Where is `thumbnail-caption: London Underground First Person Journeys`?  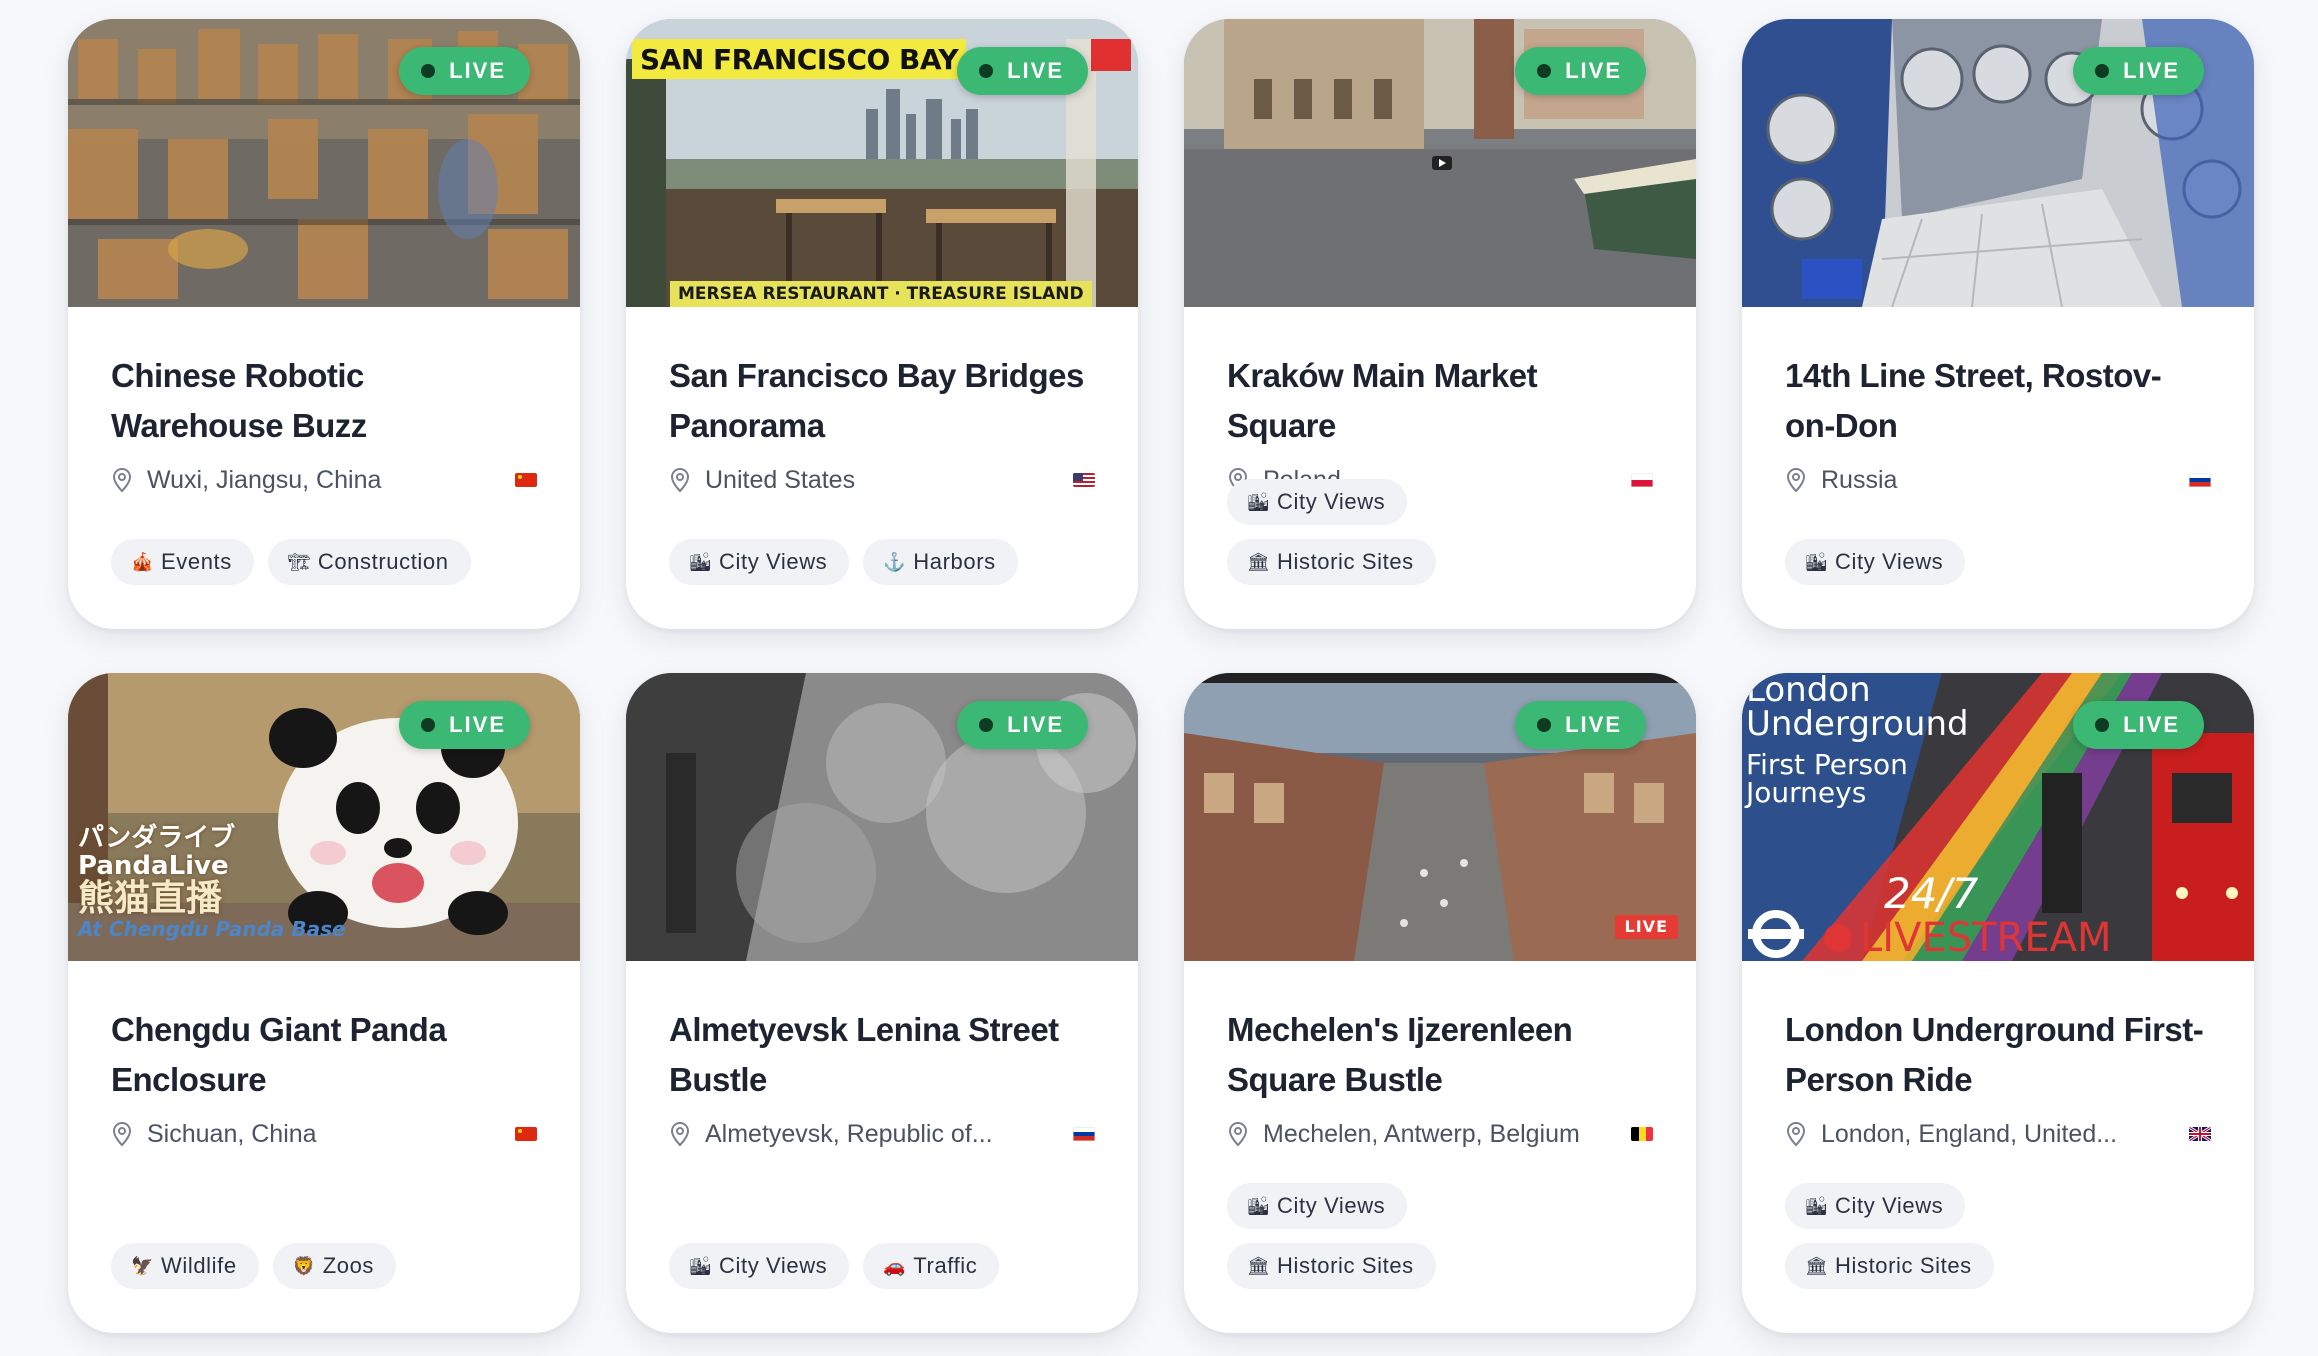
thumbnail-caption: London Underground First Person Journeys is located at coordinates (1857, 741).